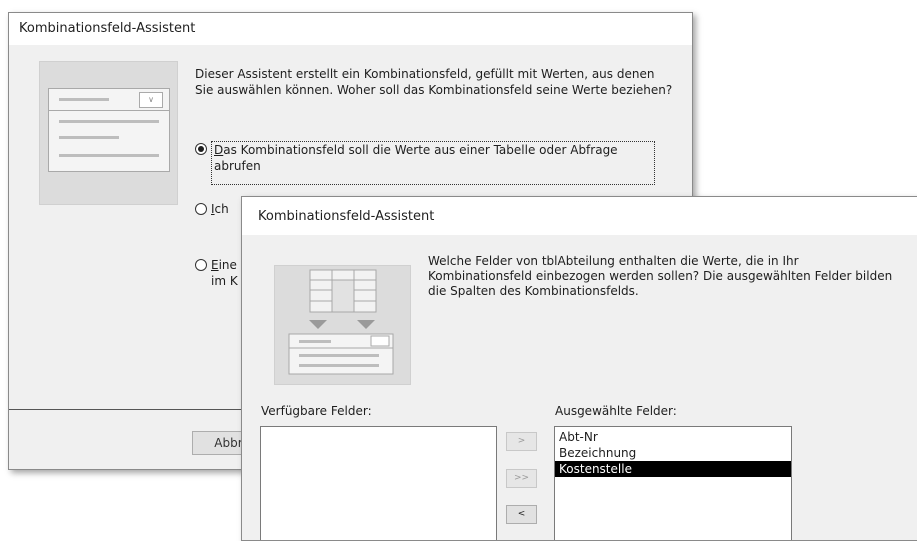 The width and height of the screenshot is (917, 541). What do you see at coordinates (521, 478) in the screenshot?
I see `add-all-fields-button: >>` at bounding box center [521, 478].